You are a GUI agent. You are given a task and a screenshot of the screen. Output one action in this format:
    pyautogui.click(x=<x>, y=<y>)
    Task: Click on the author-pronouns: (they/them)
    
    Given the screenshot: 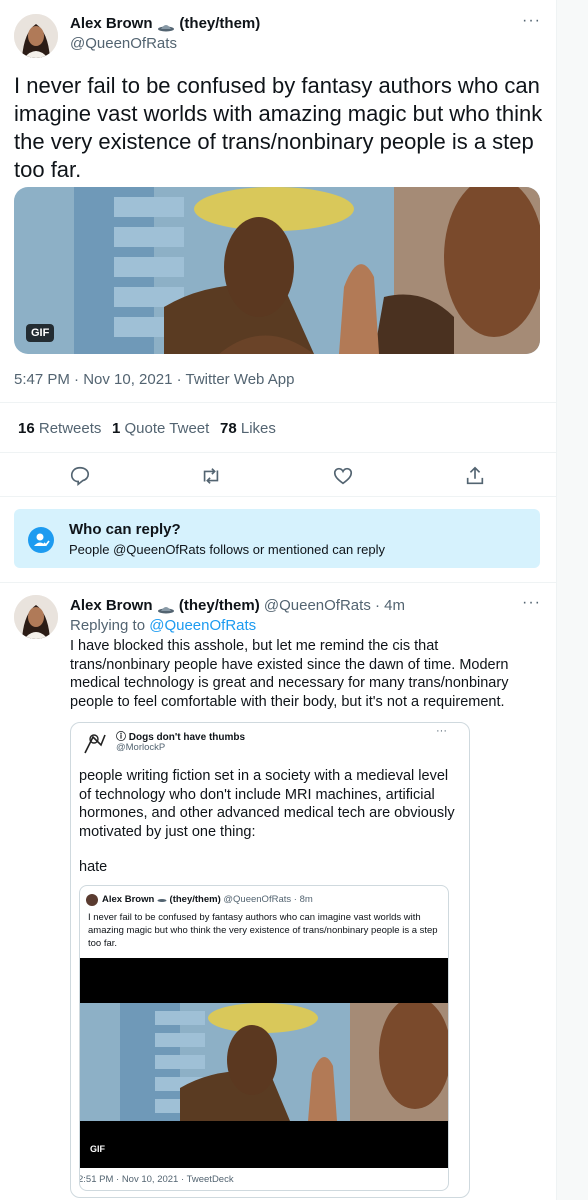 What is the action you would take?
    pyautogui.click(x=220, y=23)
    